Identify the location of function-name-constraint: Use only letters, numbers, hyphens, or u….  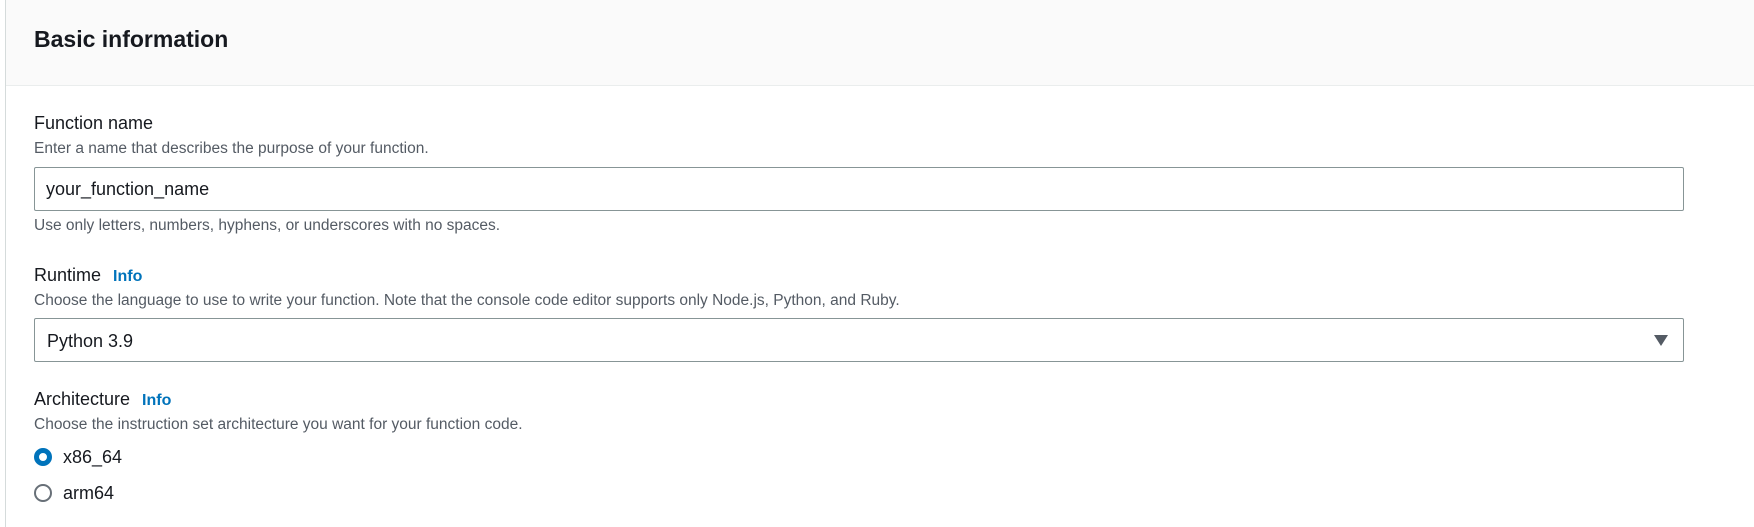
(267, 225).